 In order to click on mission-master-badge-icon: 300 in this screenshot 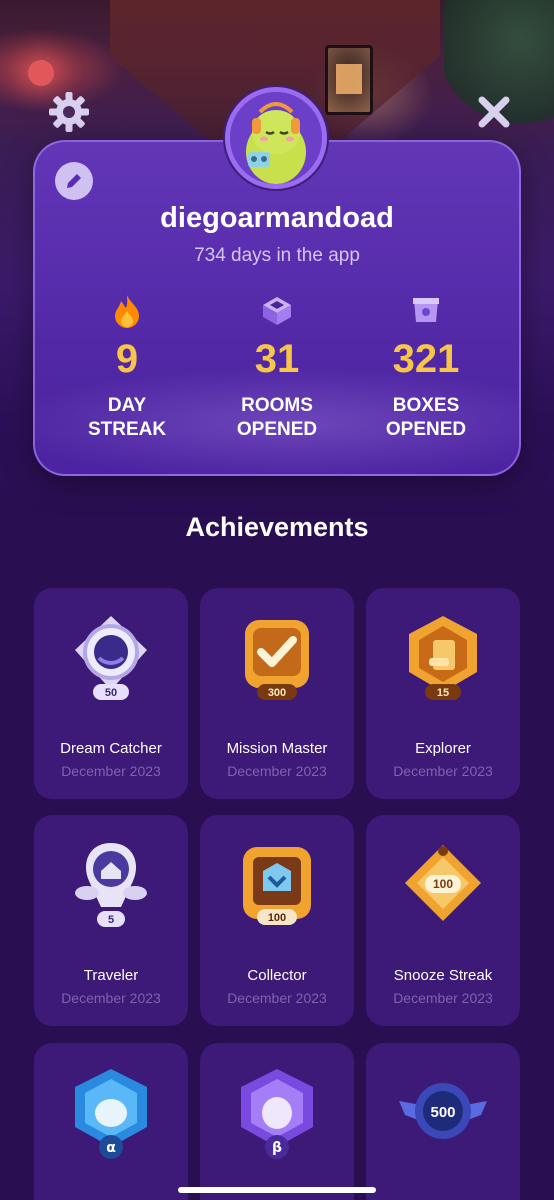, I will do `click(277, 660)`.